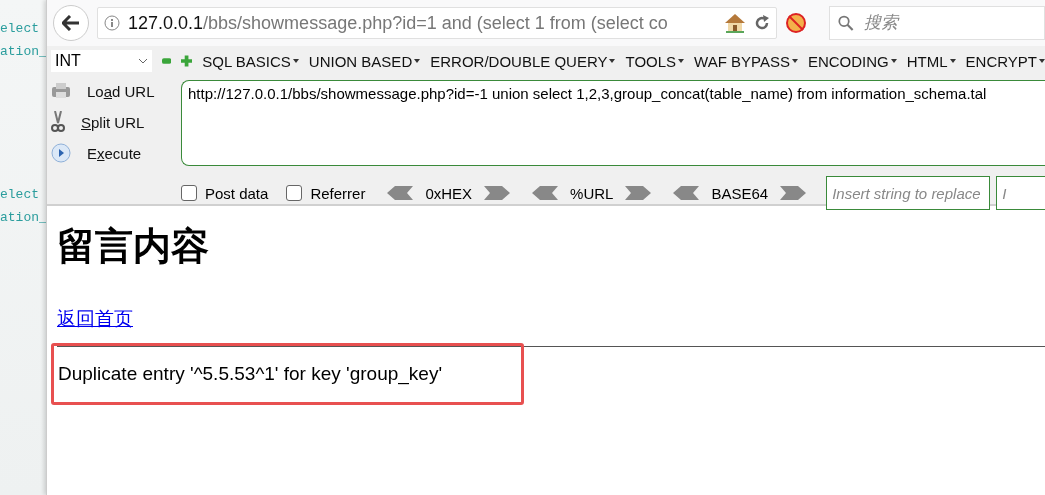 This screenshot has height=495, width=1045. Describe the element at coordinates (326, 193) in the screenshot. I see `checkbox-option: Referrer` at that location.